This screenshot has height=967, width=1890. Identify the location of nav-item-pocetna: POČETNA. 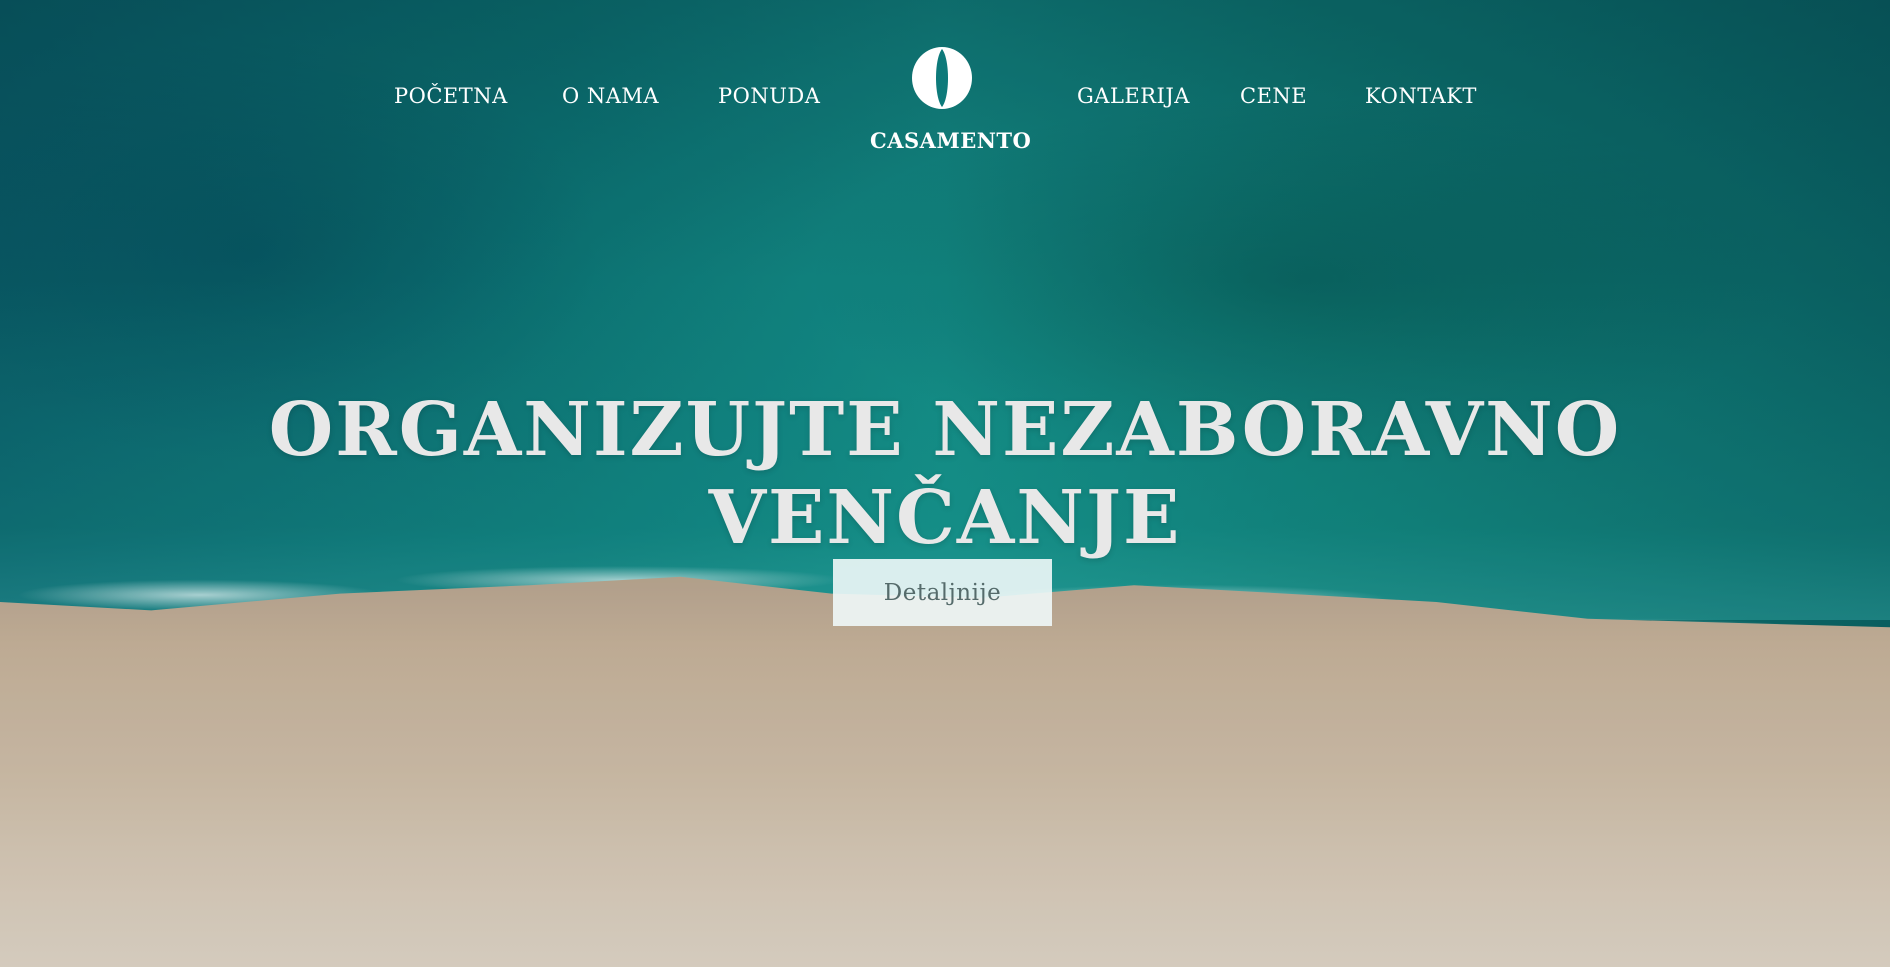
(451, 96).